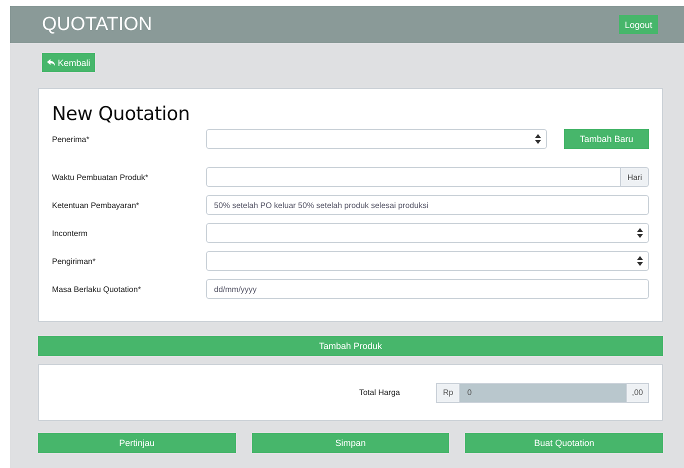 The image size is (684, 468). Describe the element at coordinates (542, 392) in the screenshot. I see `total-field: Rp 0 ,00` at that location.